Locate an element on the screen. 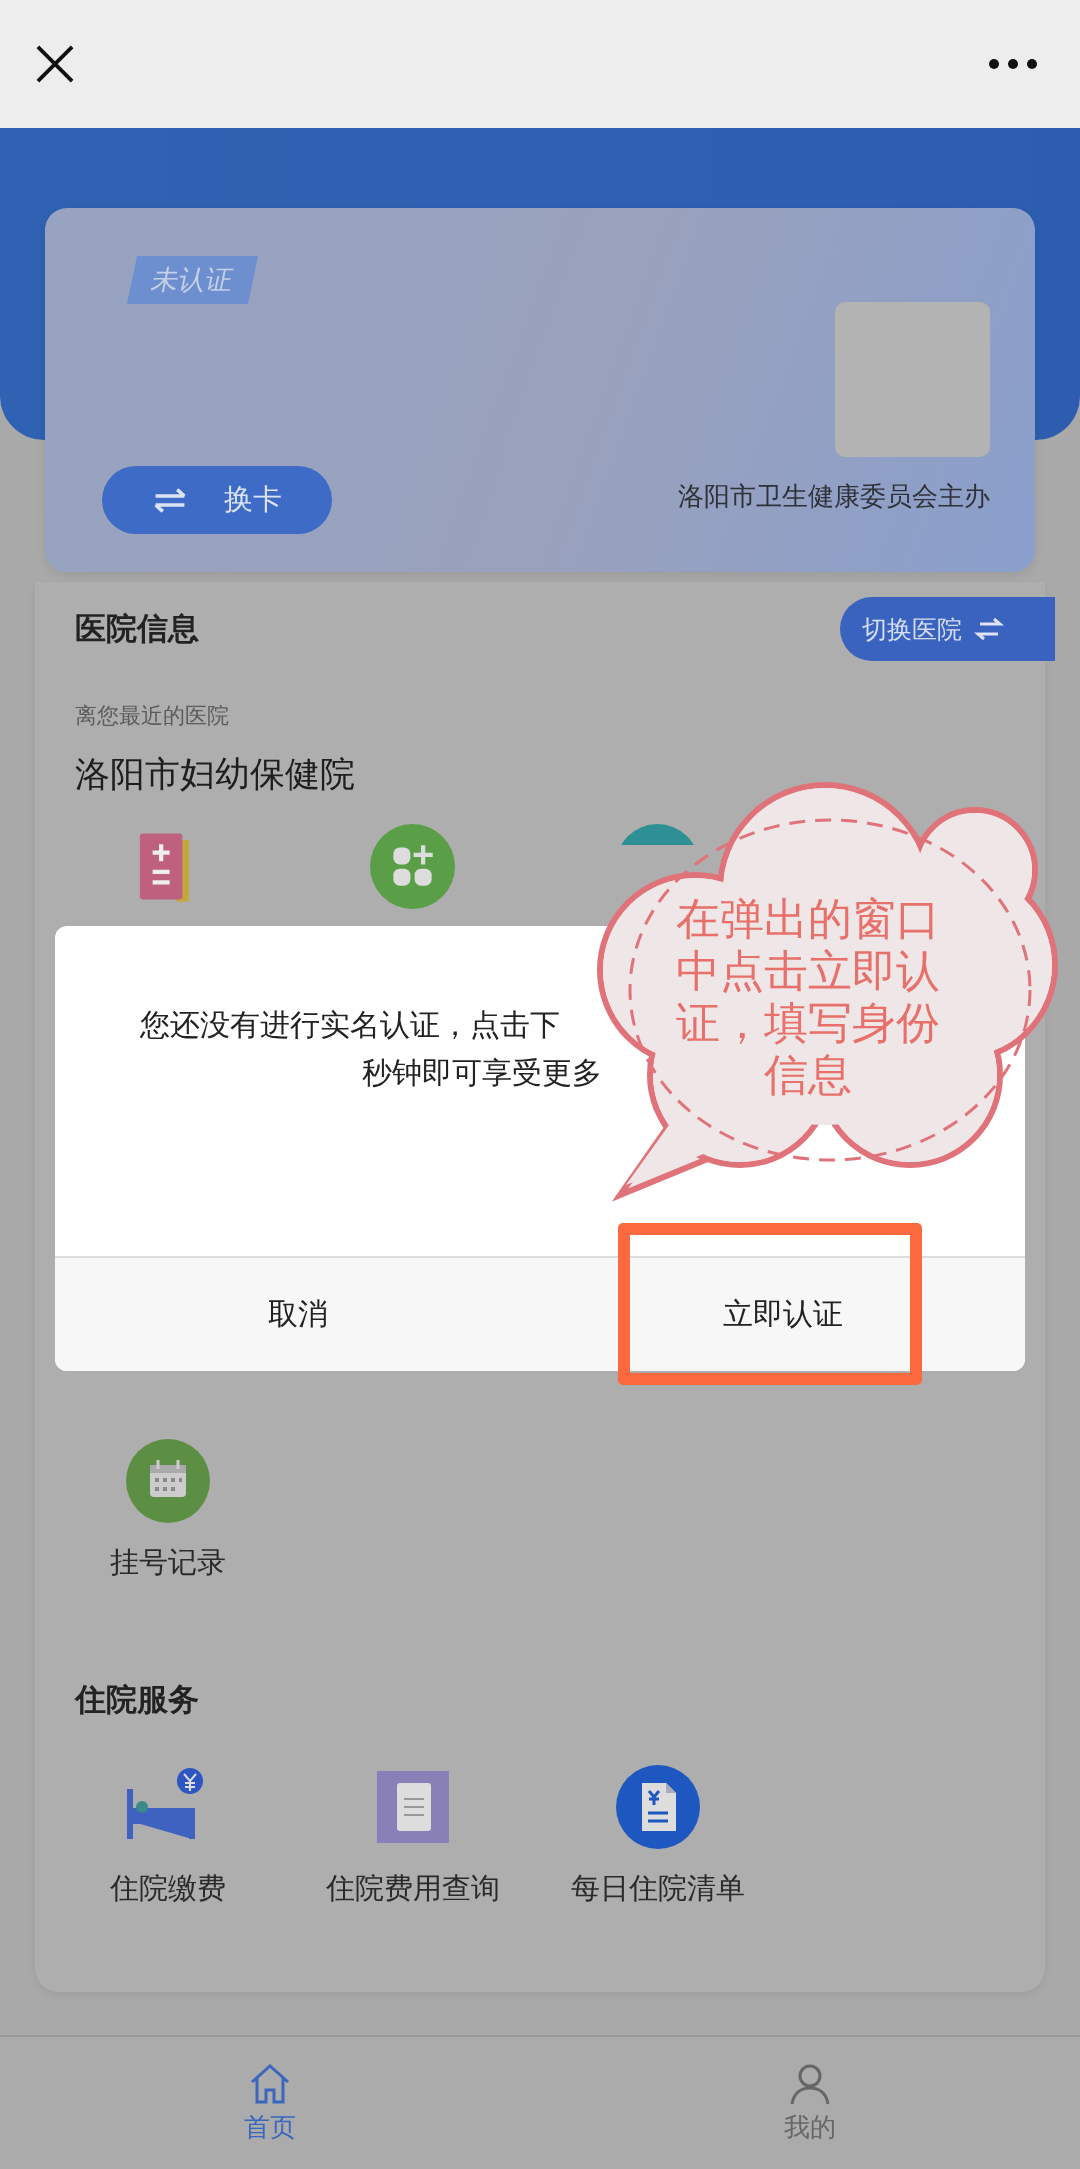  switch-hospital-button: 切换医院 is located at coordinates (947, 629).